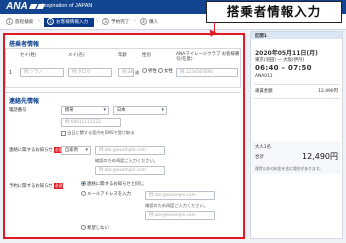  I want to click on phone-input: 例:09011112222, so click(91, 122).